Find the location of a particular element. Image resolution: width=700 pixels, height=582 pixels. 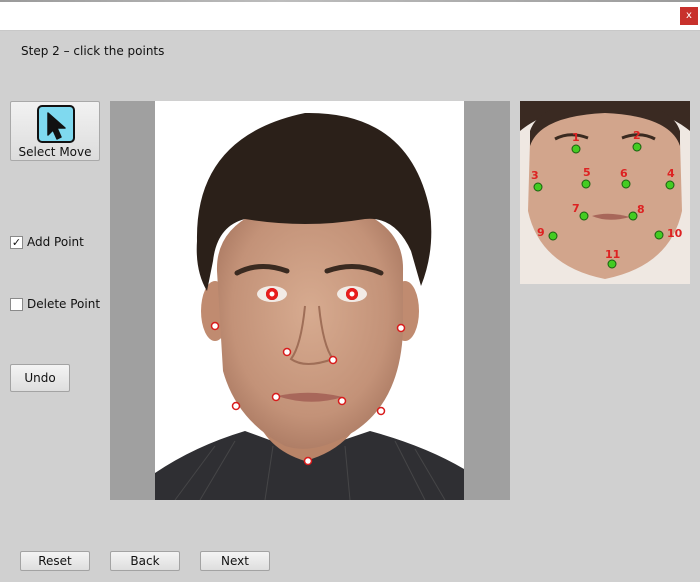

add-point-option: ✓ Add Point is located at coordinates (47, 242).